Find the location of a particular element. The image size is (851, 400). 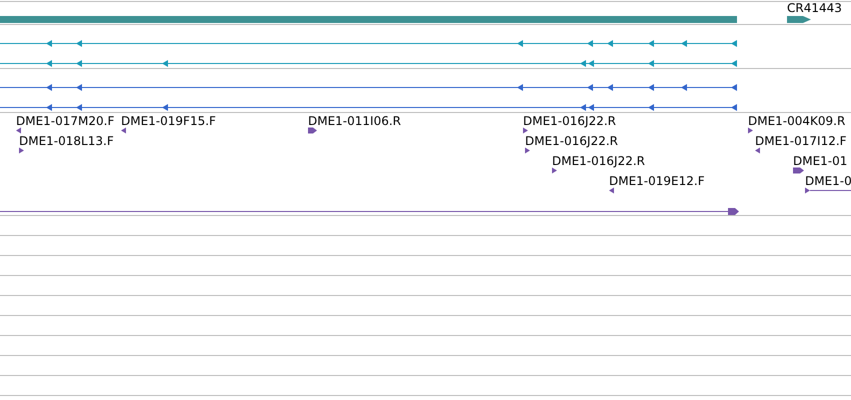

gene-label: CR41443 is located at coordinates (814, 8).